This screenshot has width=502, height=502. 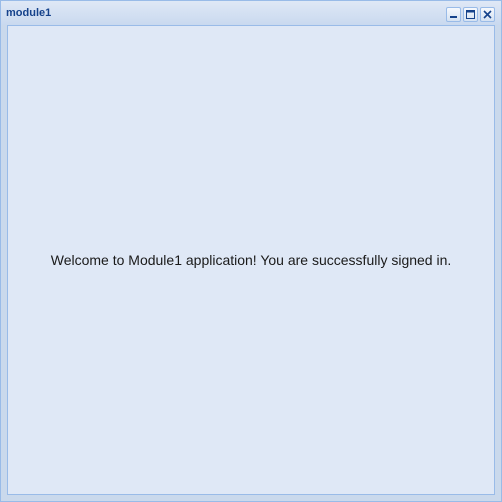 I want to click on minimize-icon, so click(x=453, y=14).